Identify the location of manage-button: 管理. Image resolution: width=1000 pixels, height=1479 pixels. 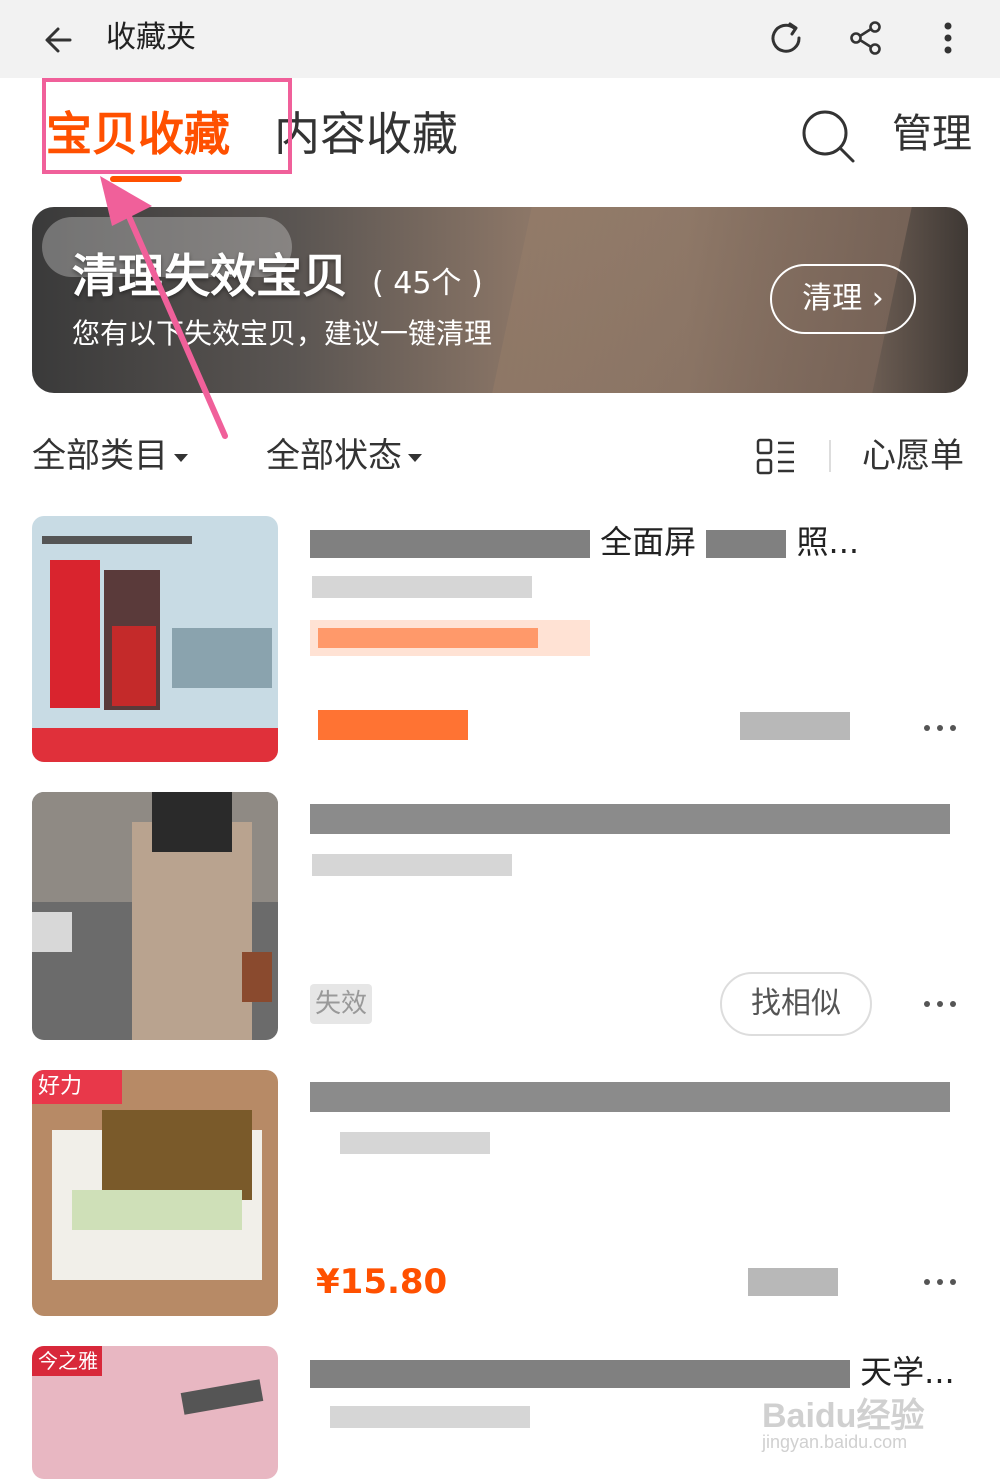
(932, 134).